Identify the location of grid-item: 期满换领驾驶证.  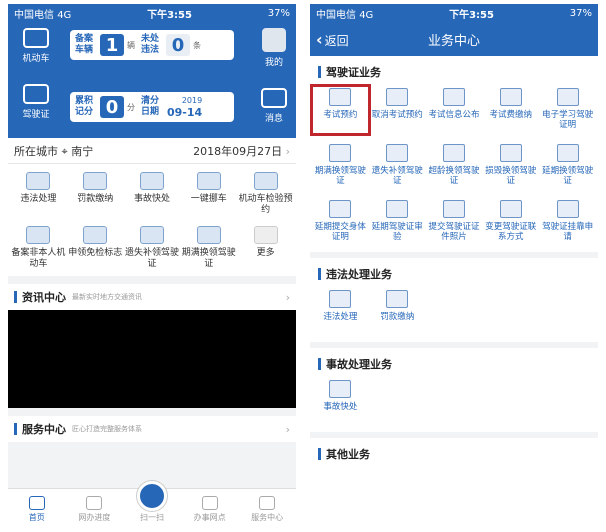
(208, 248).